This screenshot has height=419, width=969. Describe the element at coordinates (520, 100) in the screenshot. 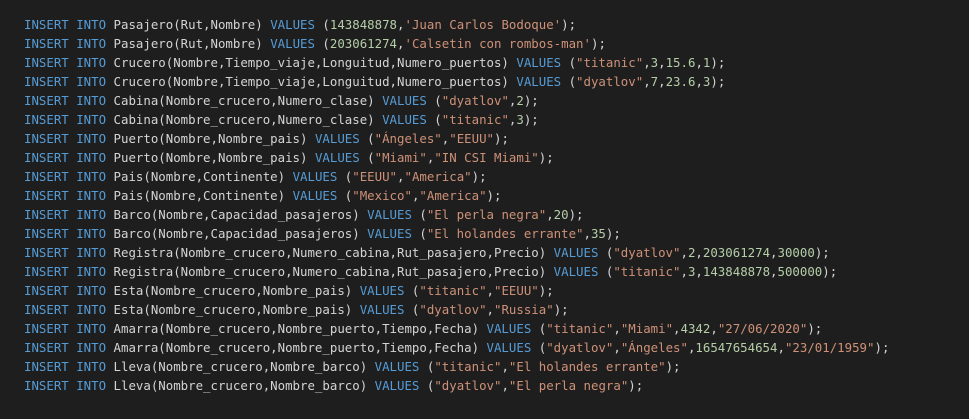

I see `sql-number-literal: 2` at that location.